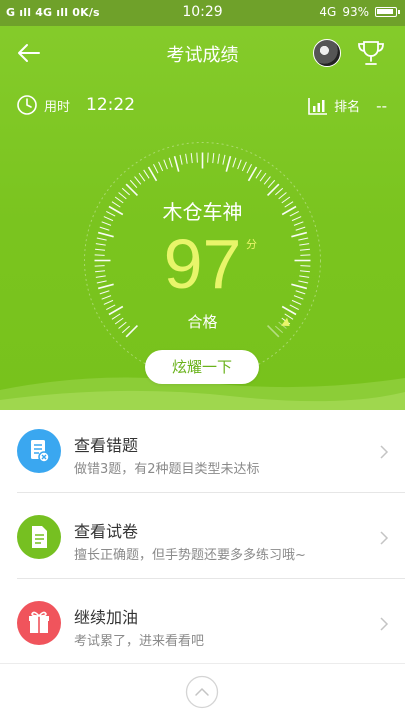  I want to click on list-item-subtitle: 考试累了，进来看看吧, so click(139, 641).